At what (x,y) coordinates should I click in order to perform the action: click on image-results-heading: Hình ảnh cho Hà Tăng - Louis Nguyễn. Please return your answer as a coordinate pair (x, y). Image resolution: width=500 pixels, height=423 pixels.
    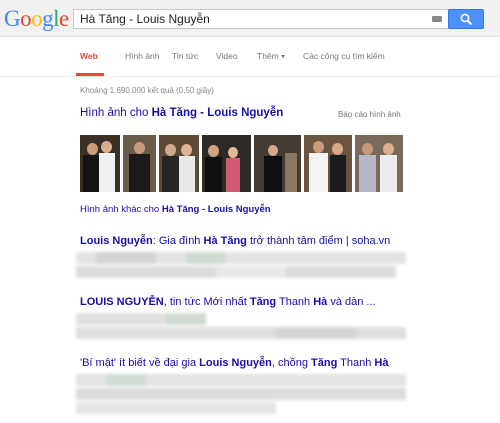
    Looking at the image, I should click on (181, 113).